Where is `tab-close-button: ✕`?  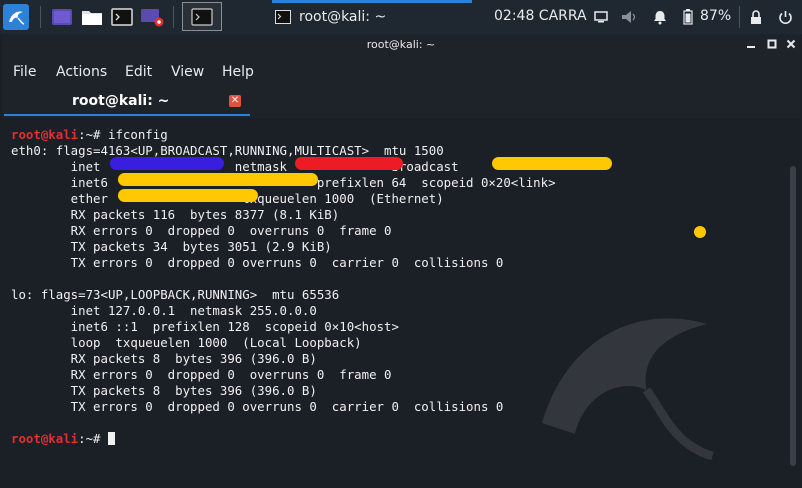
tab-close-button: ✕ is located at coordinates (235, 101).